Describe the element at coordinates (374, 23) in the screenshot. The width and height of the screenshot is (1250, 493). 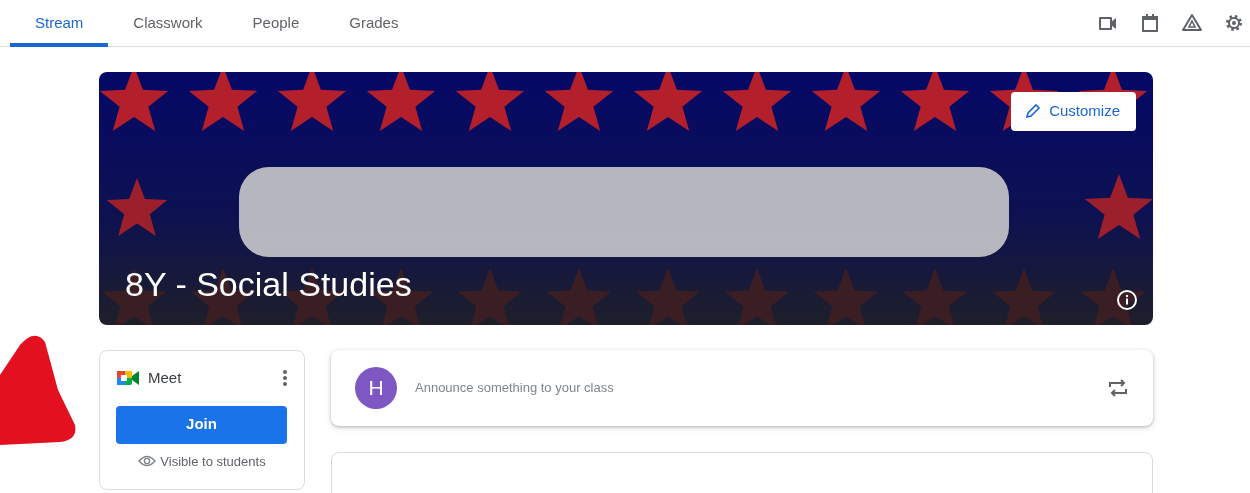
I see `tab: Grades` at that location.